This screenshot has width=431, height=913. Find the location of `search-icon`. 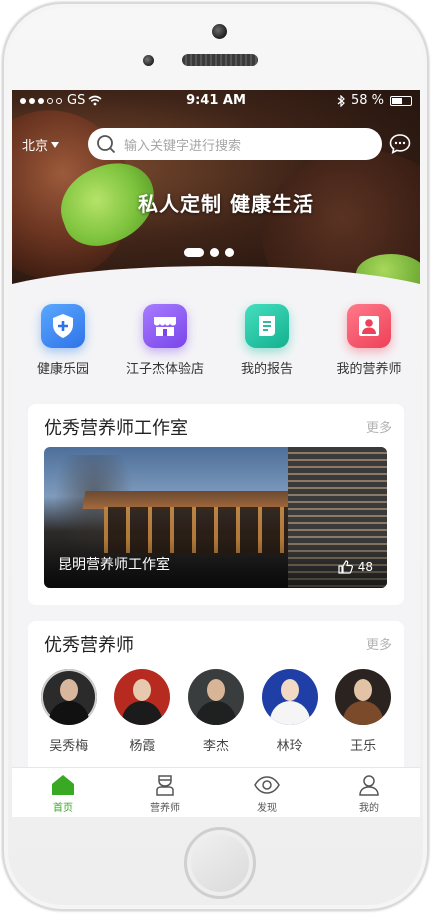

search-icon is located at coordinates (106, 144).